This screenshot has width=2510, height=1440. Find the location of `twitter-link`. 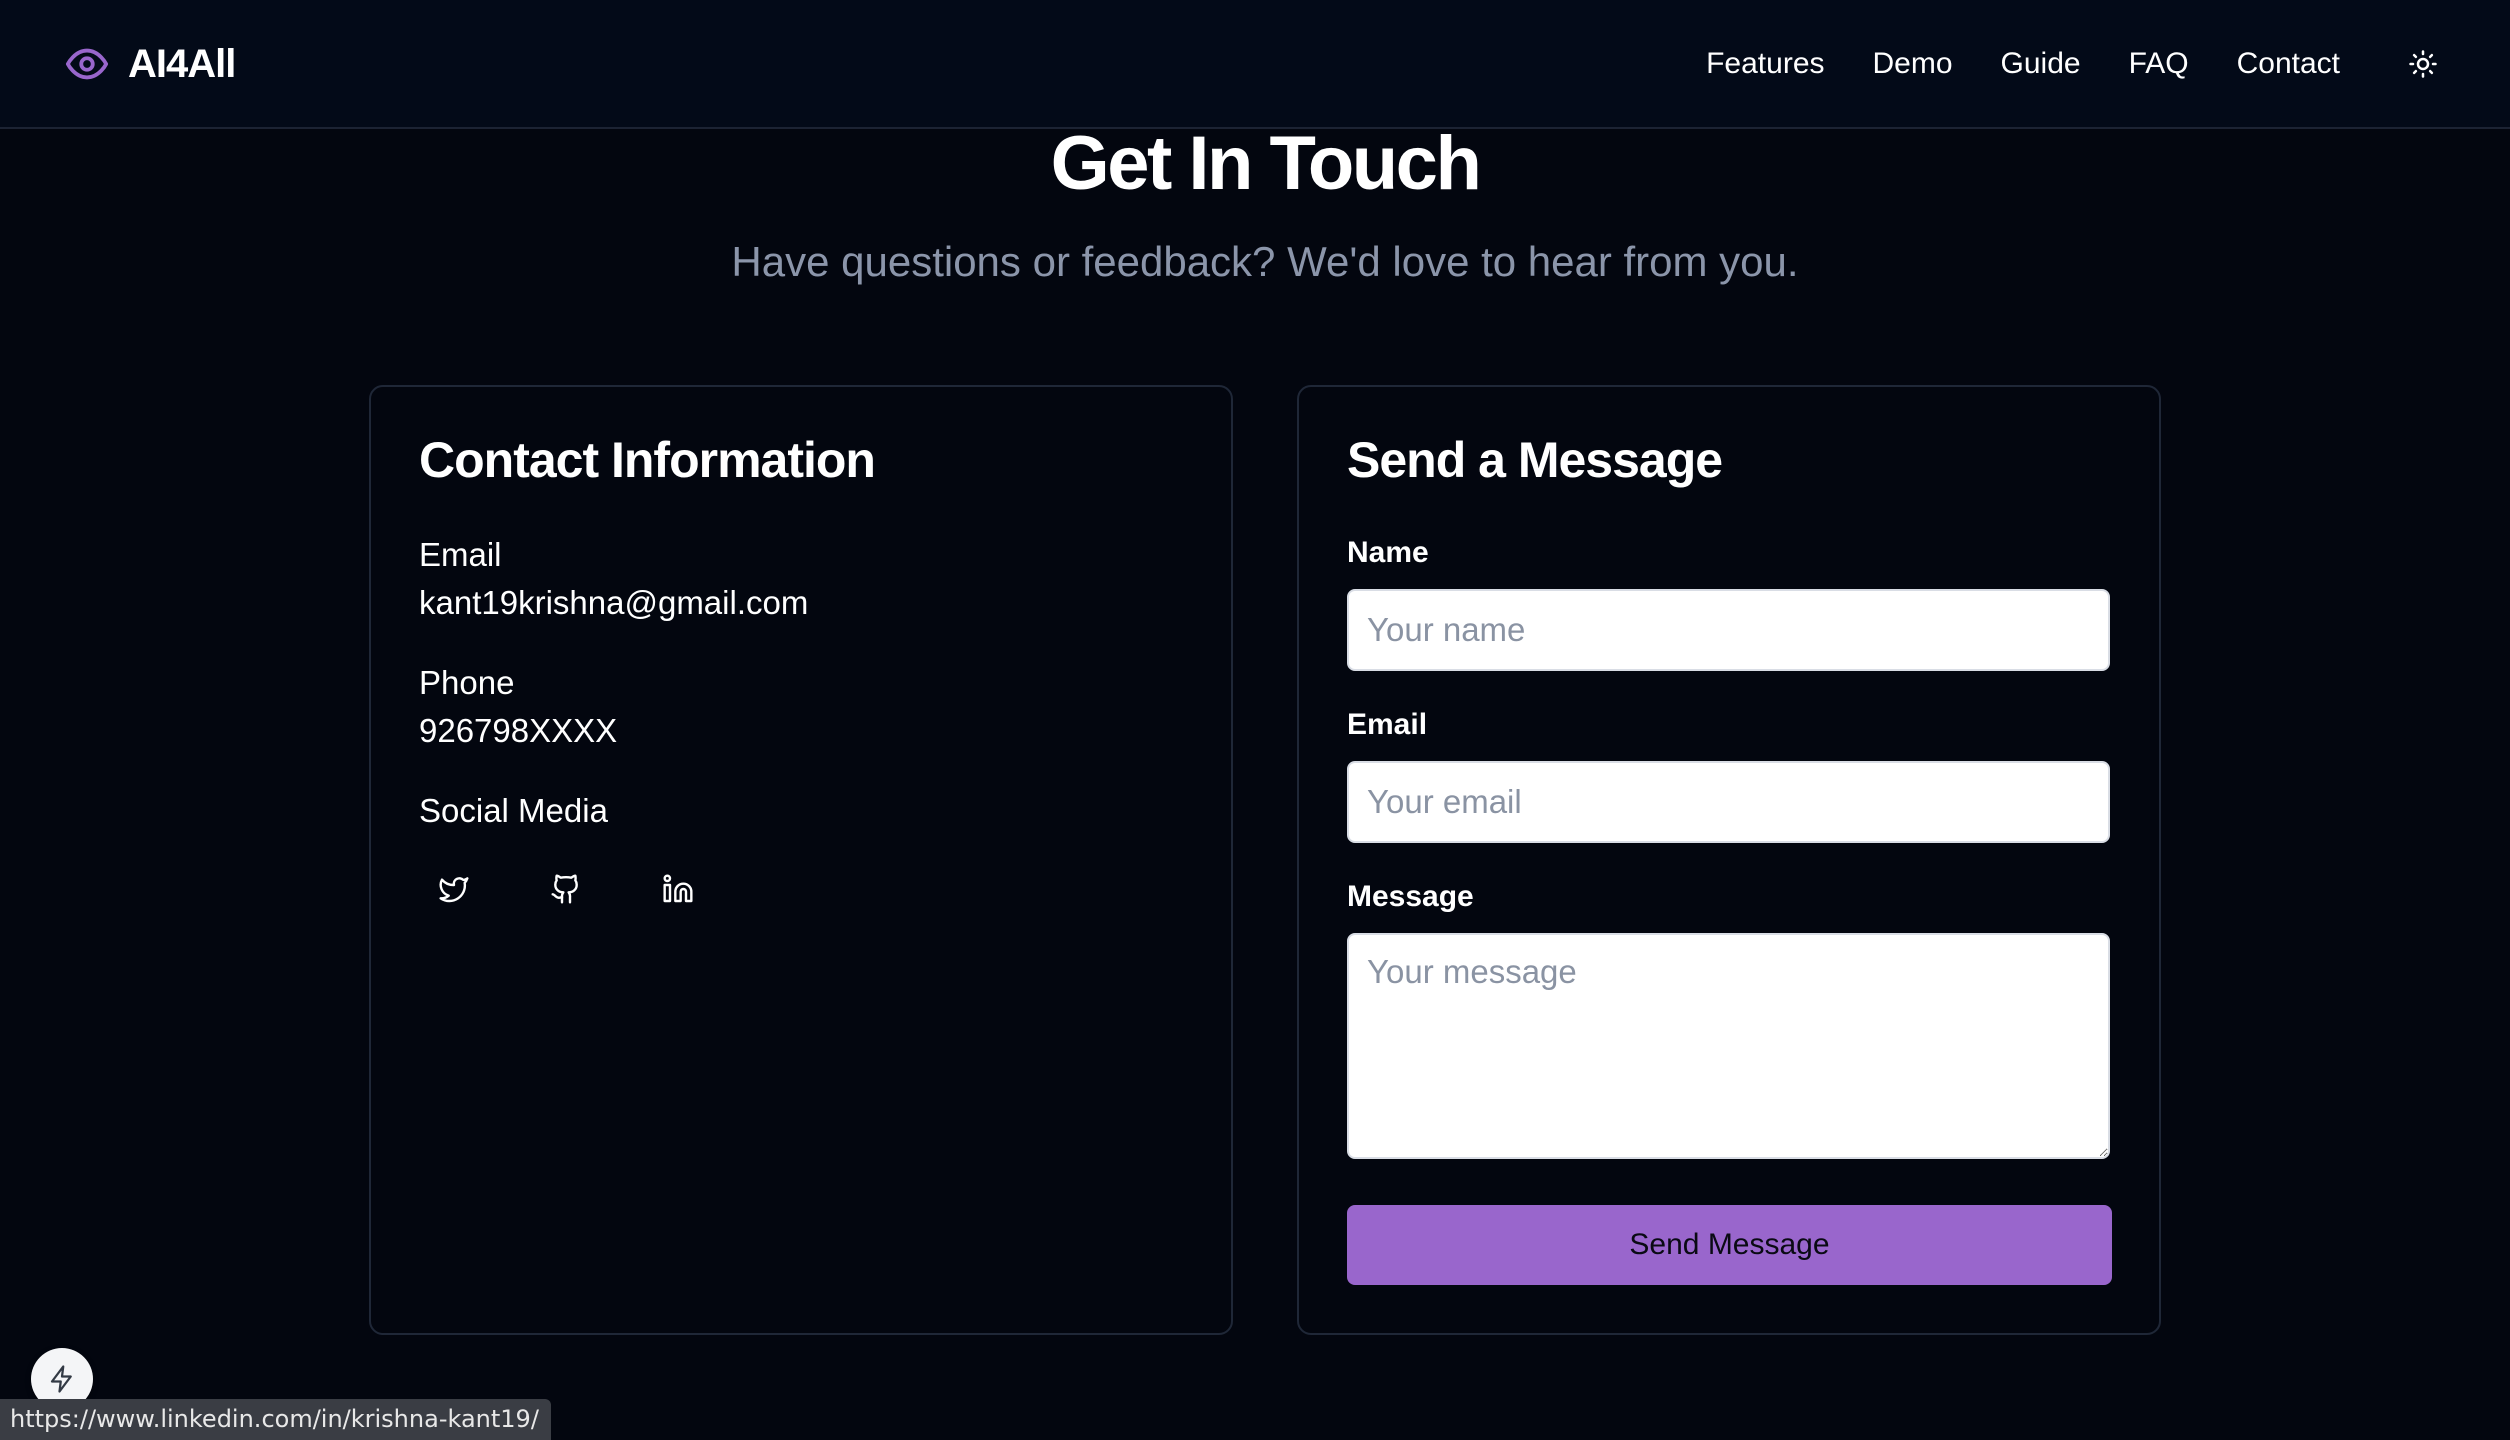

twitter-link is located at coordinates (454, 889).